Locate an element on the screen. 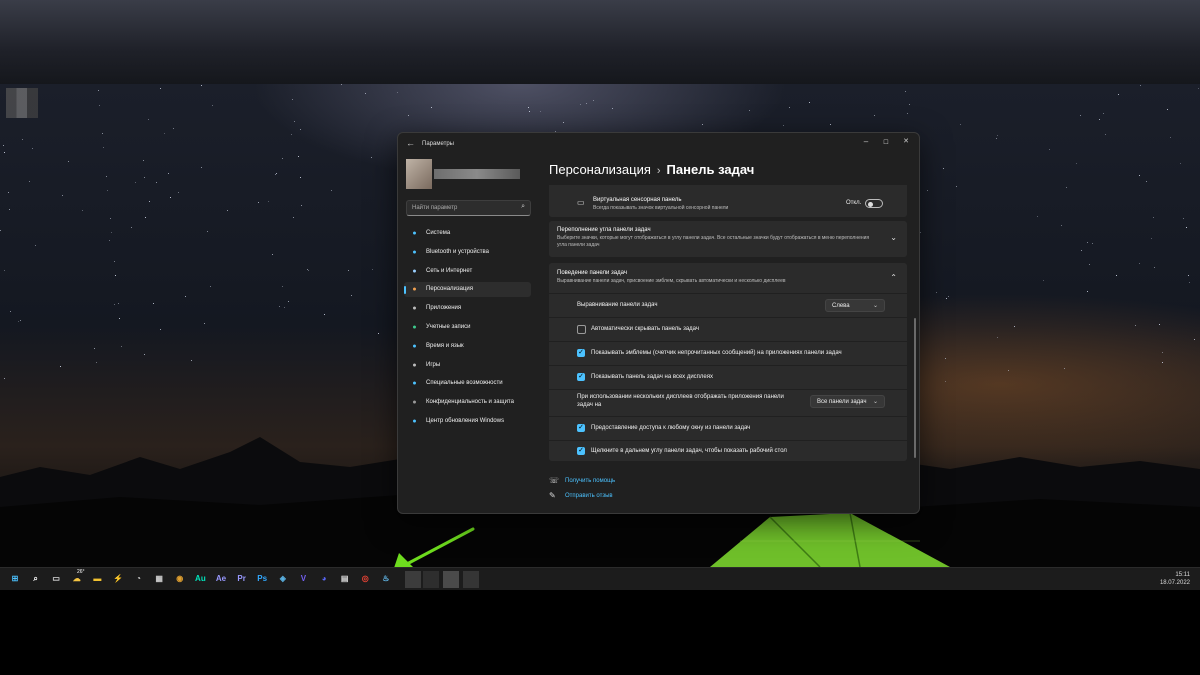 The width and height of the screenshot is (1200, 675). system-clock: 15:11 18.07.2022 is located at coordinates (1175, 579).